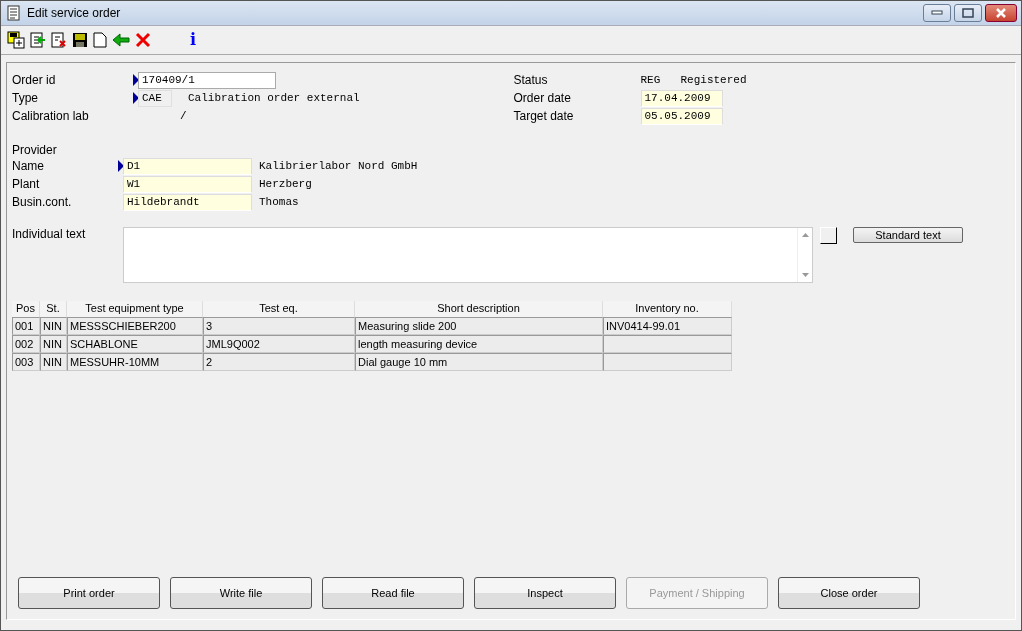 This screenshot has height=631, width=1022. I want to click on provider-field: Hildebrandt, so click(187, 202).